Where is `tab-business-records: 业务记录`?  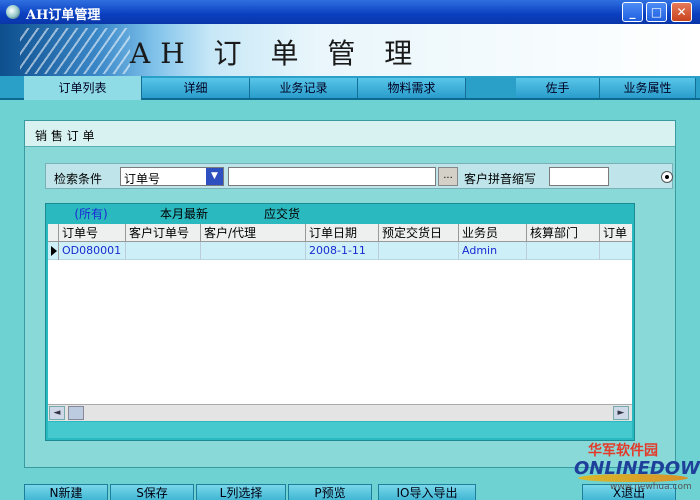 tab-business-records: 业务记录 is located at coordinates (304, 88).